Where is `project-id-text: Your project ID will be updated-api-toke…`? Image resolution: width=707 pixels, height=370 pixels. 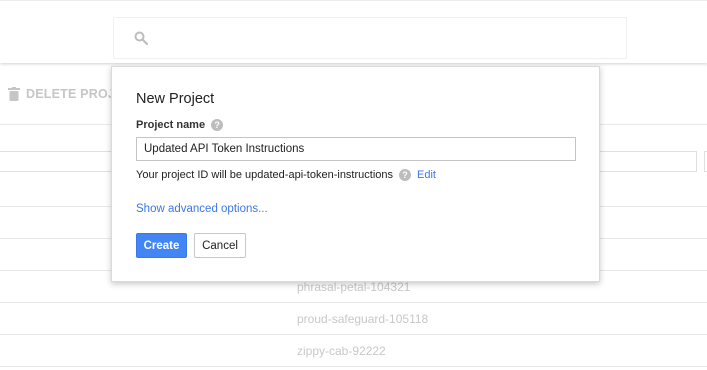
project-id-text: Your project ID will be updated-api-toke… is located at coordinates (265, 175).